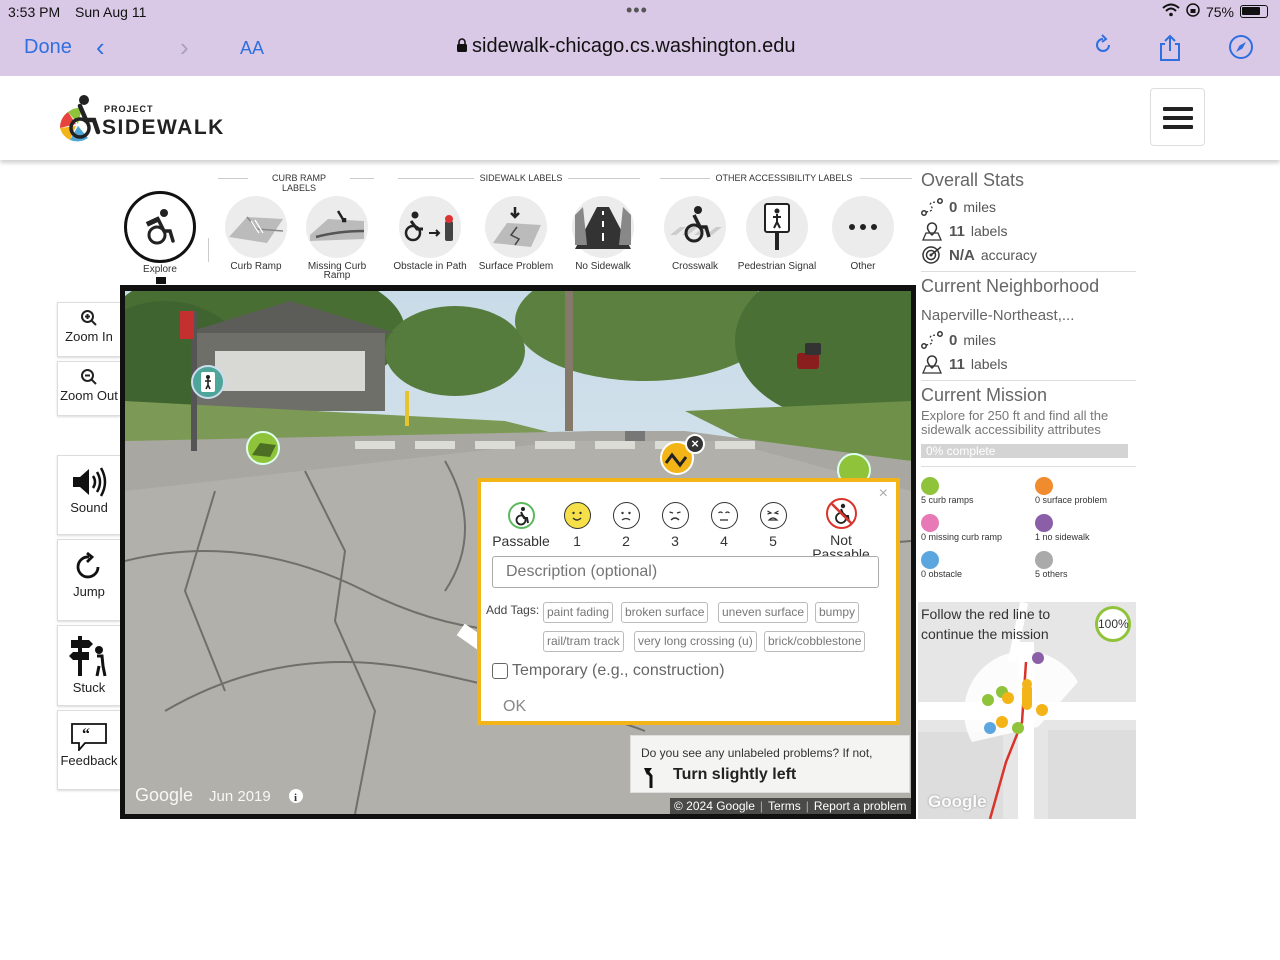 Image resolution: width=1280 pixels, height=960 pixels. What do you see at coordinates (337, 271) in the screenshot?
I see `tool-label: Missing Curb Ramp` at bounding box center [337, 271].